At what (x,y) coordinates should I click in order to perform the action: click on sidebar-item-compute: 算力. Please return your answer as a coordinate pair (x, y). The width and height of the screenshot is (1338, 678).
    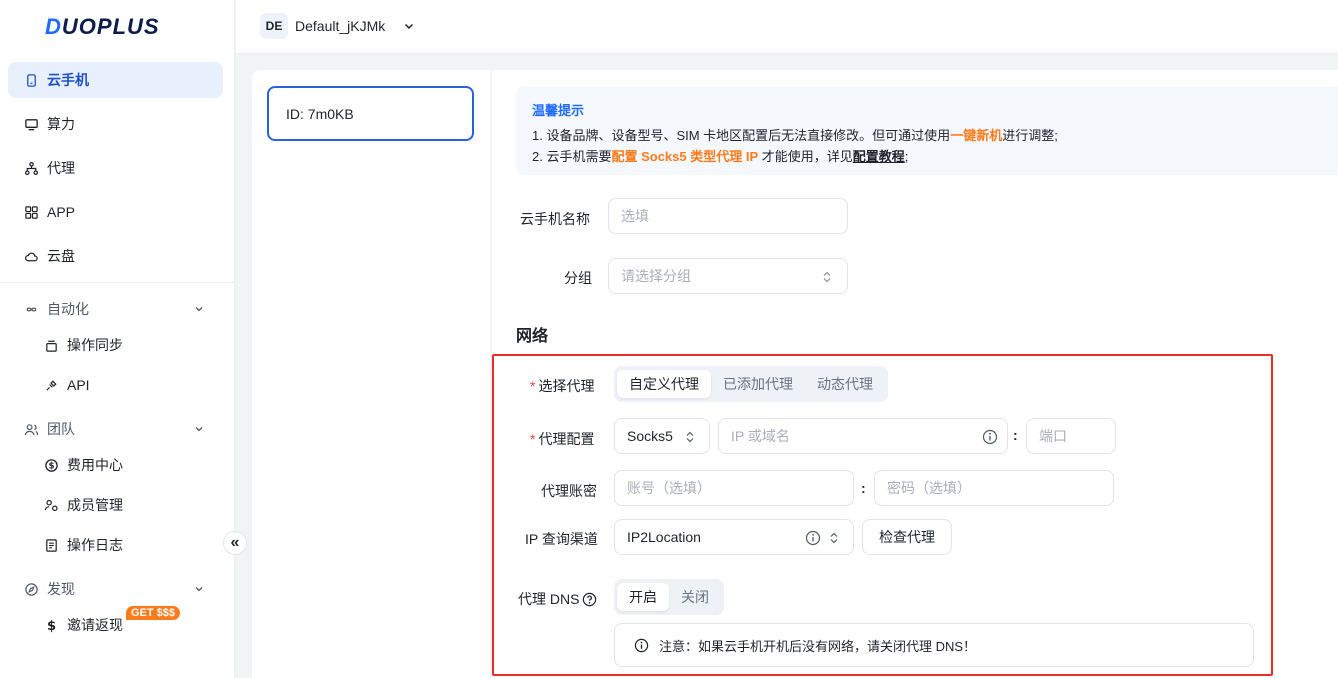
    Looking at the image, I should click on (115, 124).